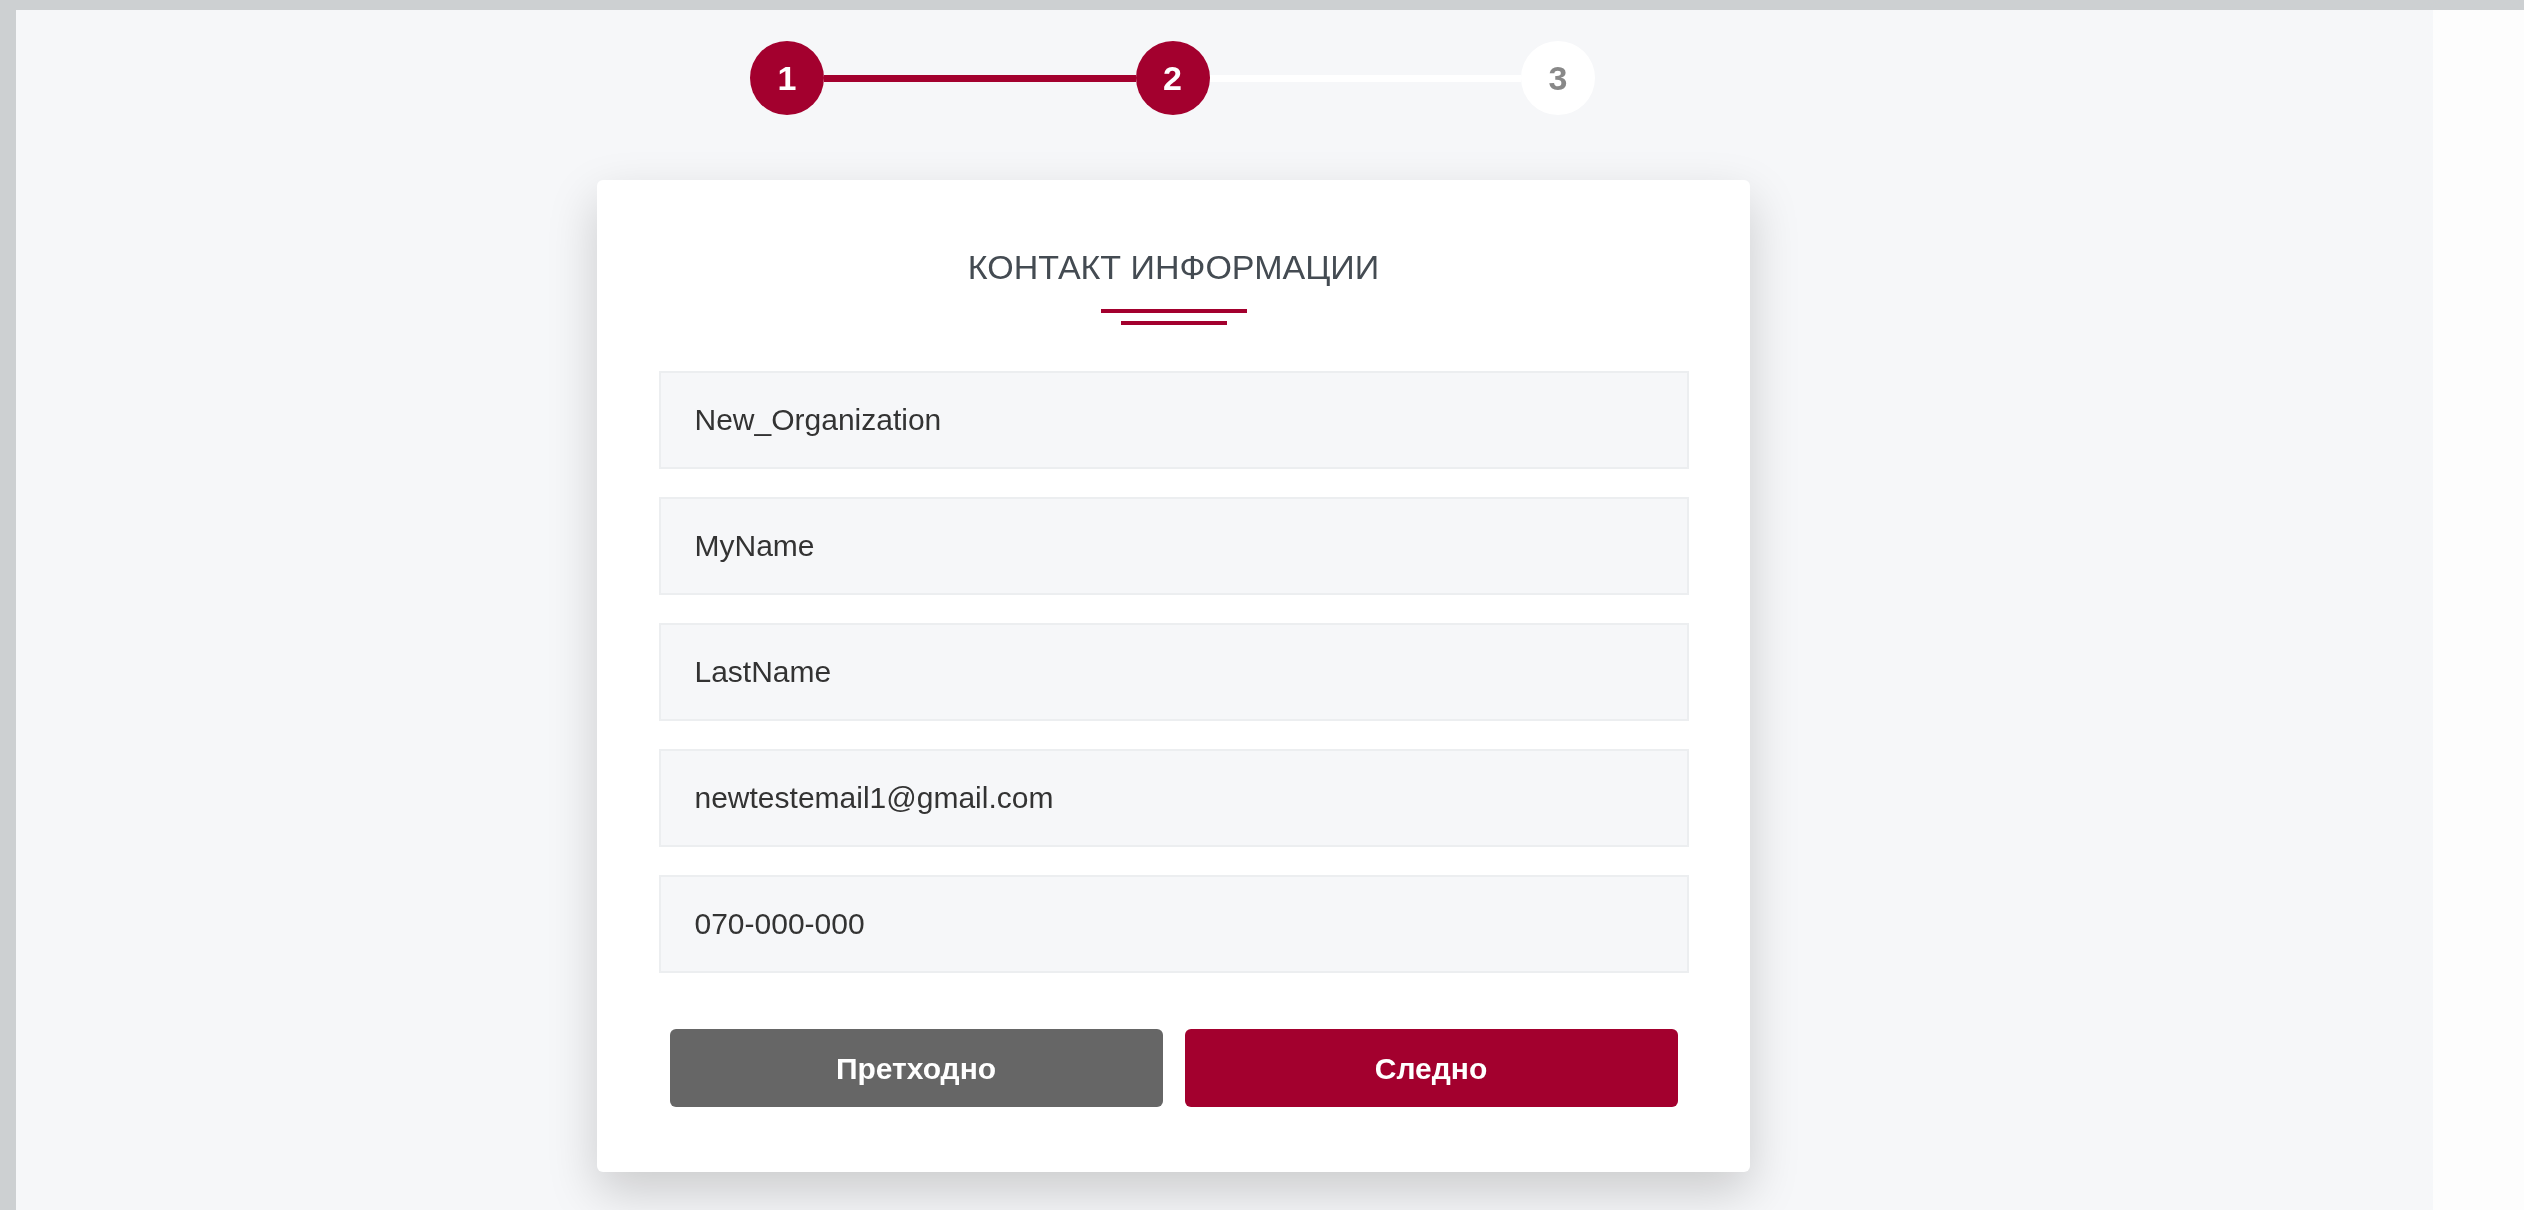 This screenshot has height=1210, width=2524. What do you see at coordinates (1172, 78) in the screenshot?
I see `step-indicator: 2` at bounding box center [1172, 78].